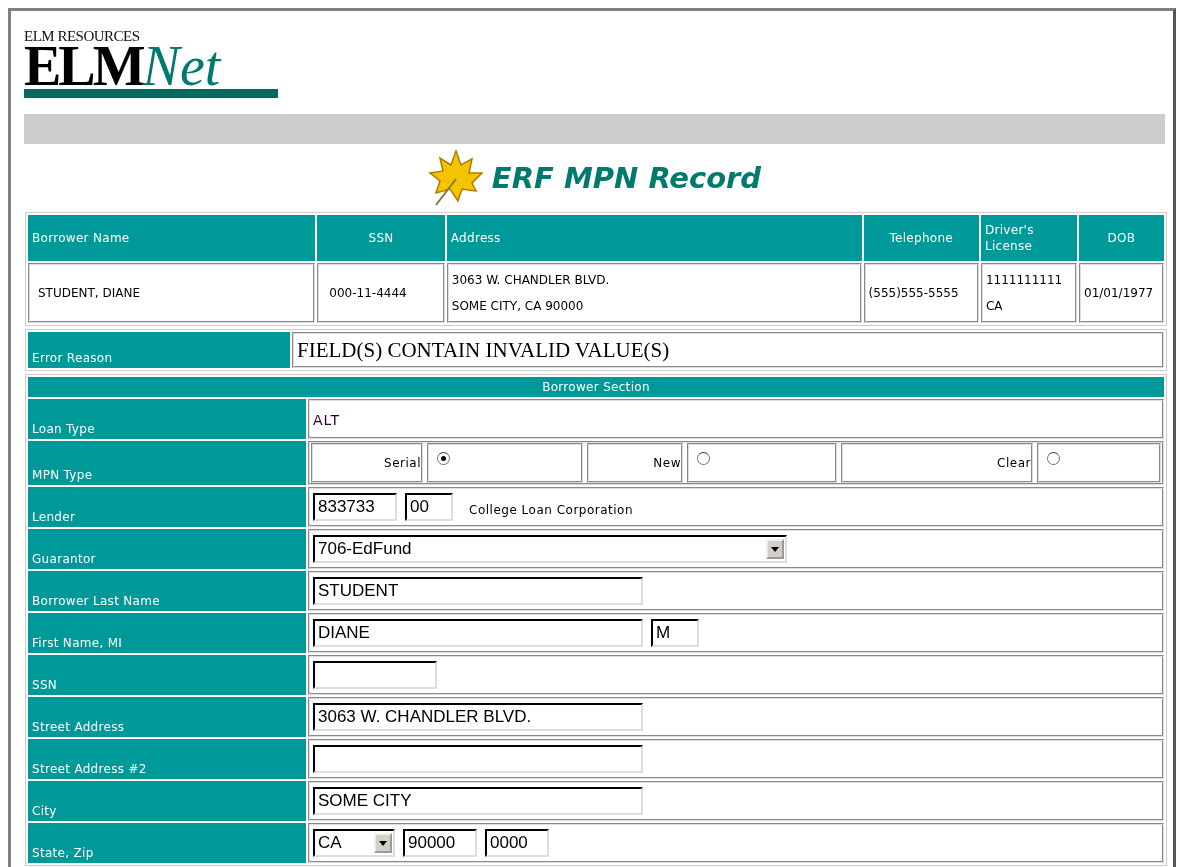 This screenshot has height=867, width=1188. I want to click on input-field: STUDENT, so click(478, 591).